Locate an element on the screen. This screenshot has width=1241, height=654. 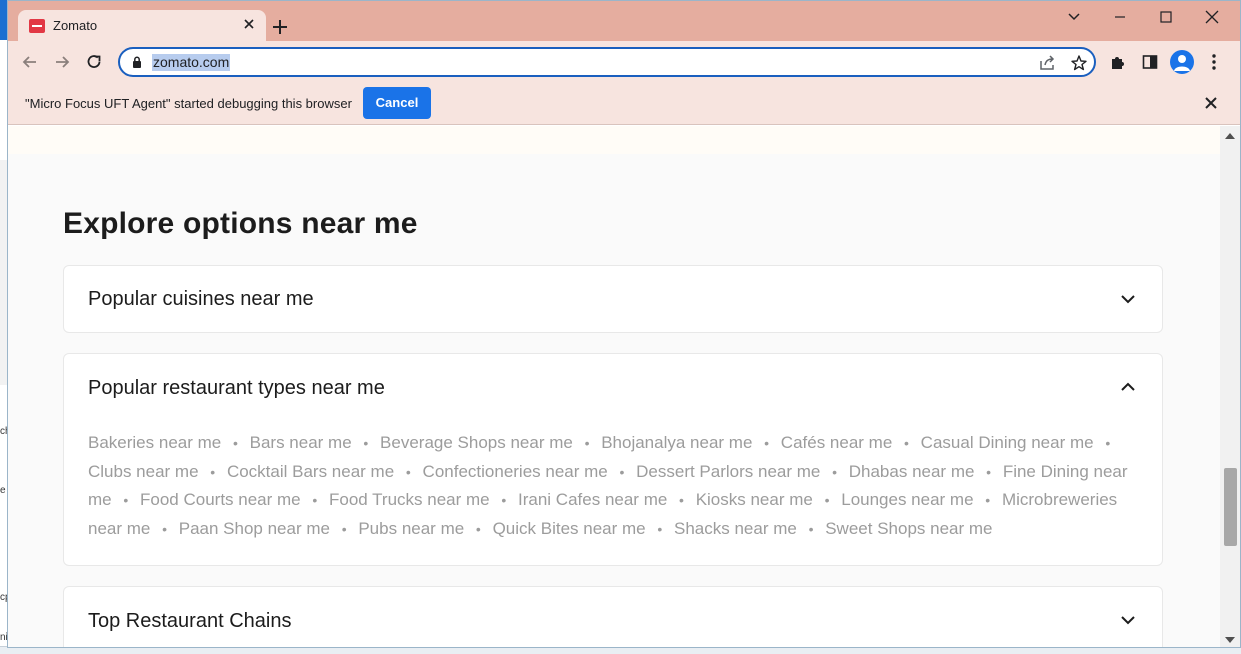
scroll-down-arrow-icon is located at coordinates (1230, 640).